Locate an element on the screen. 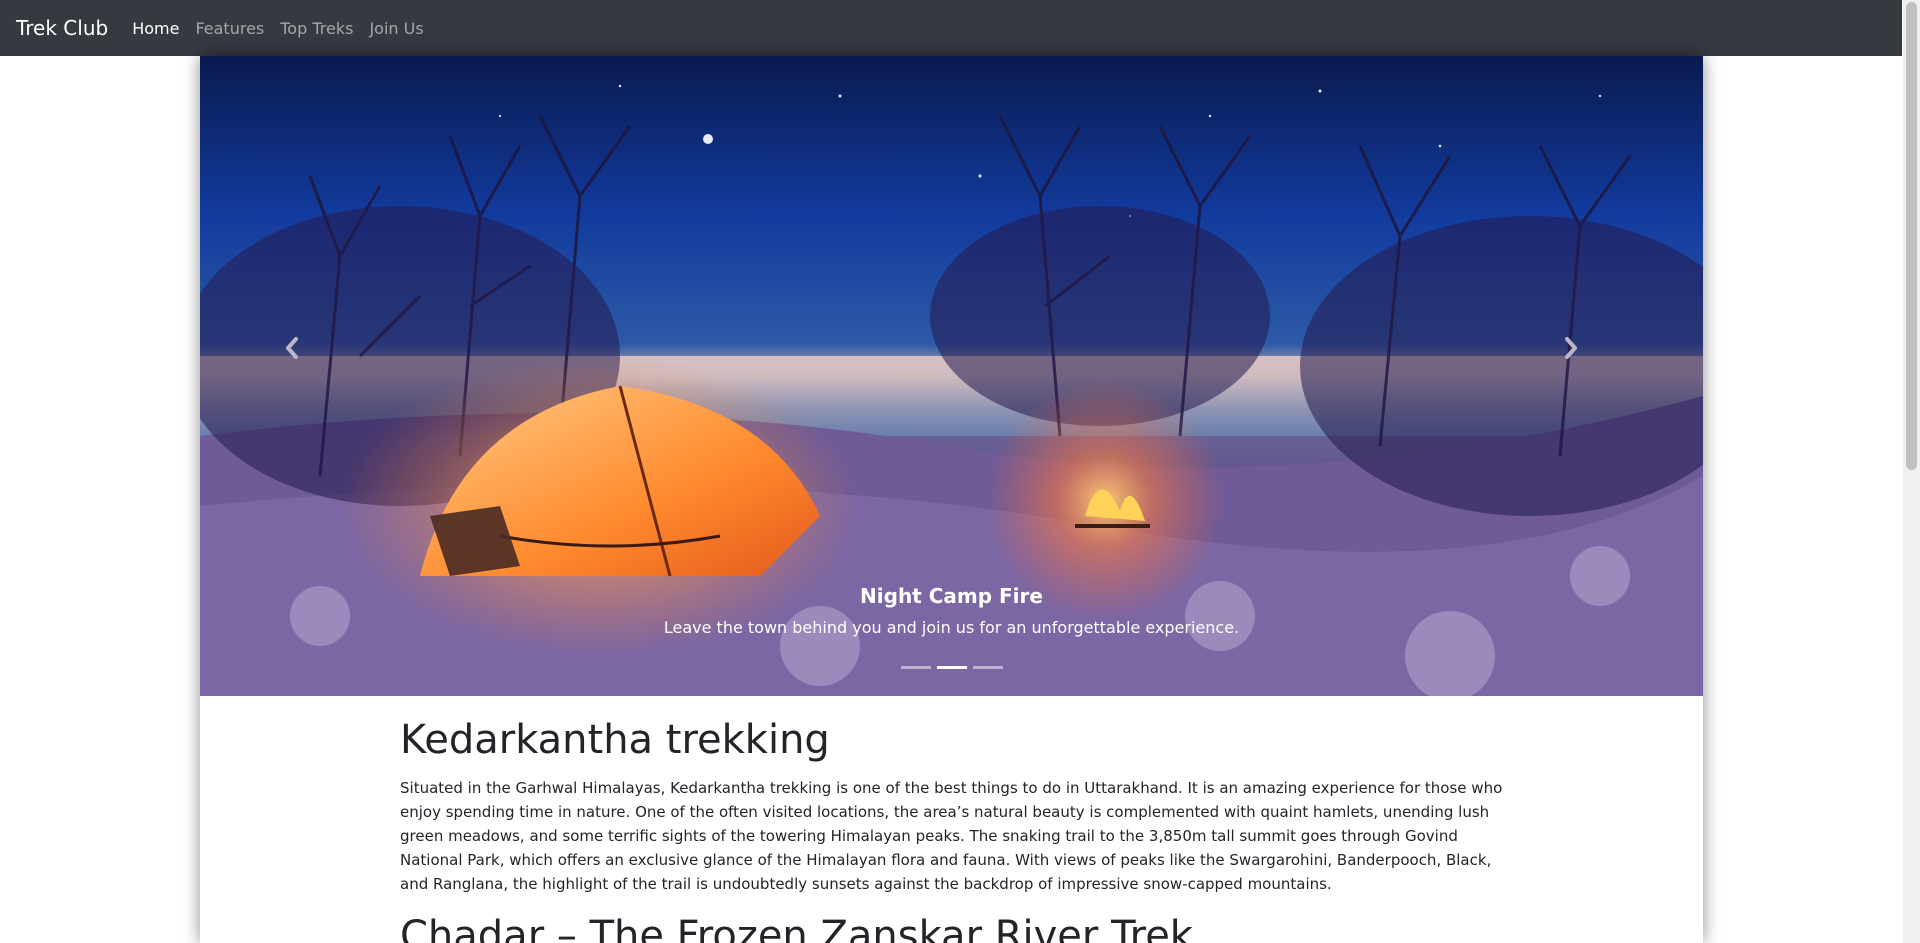 This screenshot has height=943, width=1920. brand-link: Trek Club is located at coordinates (62, 28).